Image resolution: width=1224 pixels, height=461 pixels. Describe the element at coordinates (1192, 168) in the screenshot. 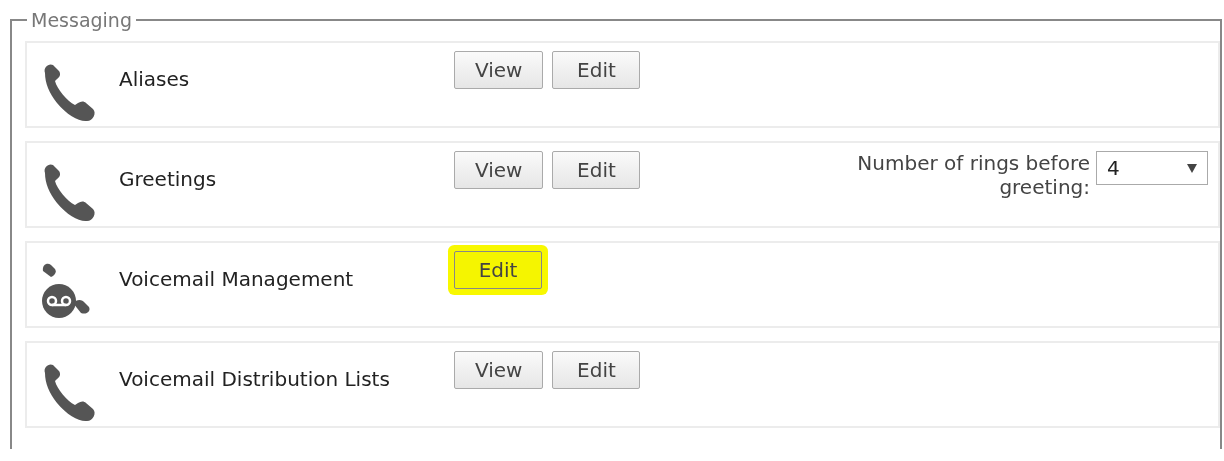

I see `caret-icon` at that location.